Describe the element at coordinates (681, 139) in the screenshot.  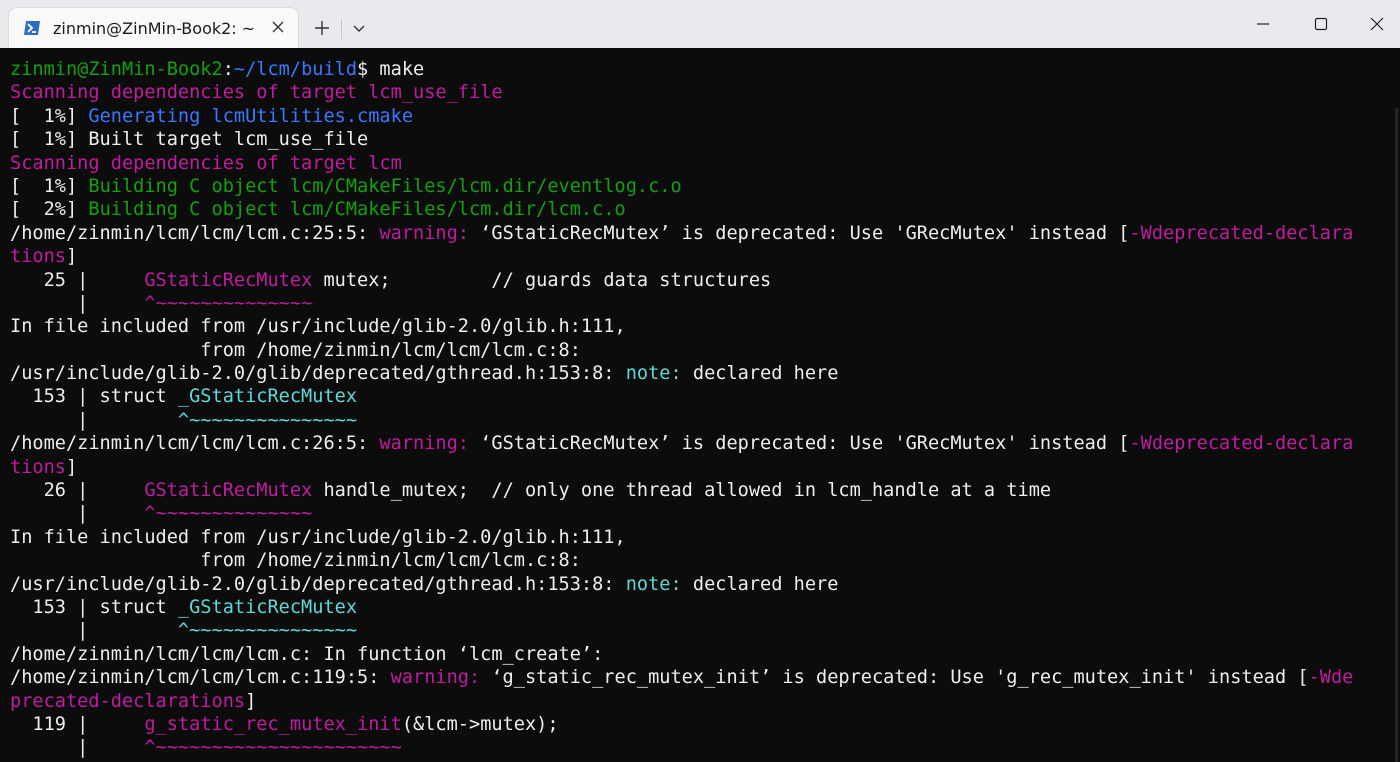
I see `terminal-line: [ 1%] Built target lcm_use_file` at that location.